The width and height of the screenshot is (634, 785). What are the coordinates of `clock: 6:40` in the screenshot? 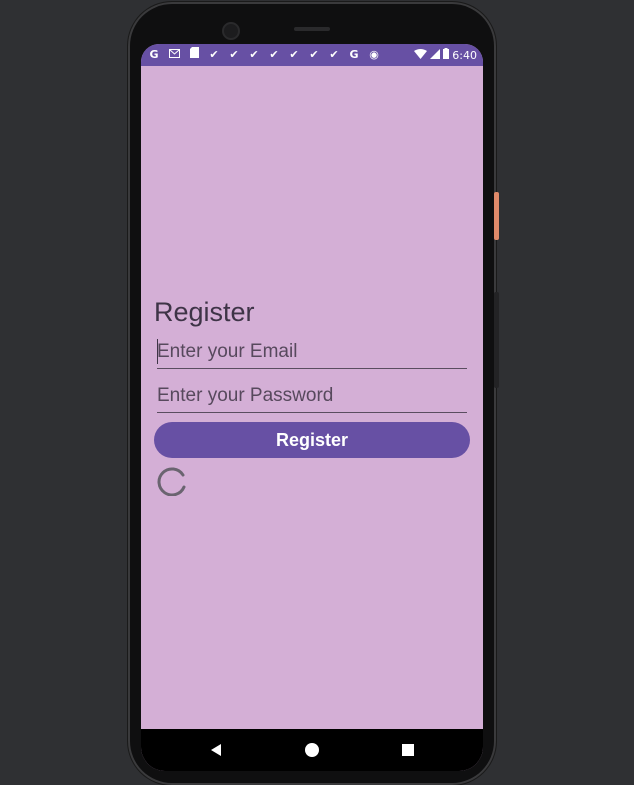 It's located at (464, 55).